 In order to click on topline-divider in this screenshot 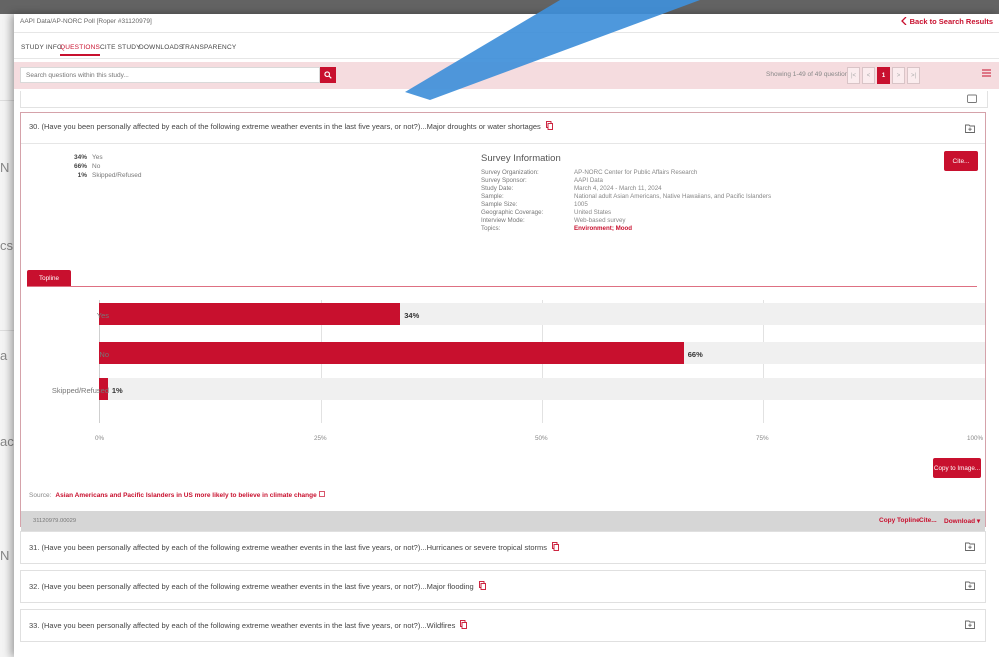, I will do `click(502, 286)`.